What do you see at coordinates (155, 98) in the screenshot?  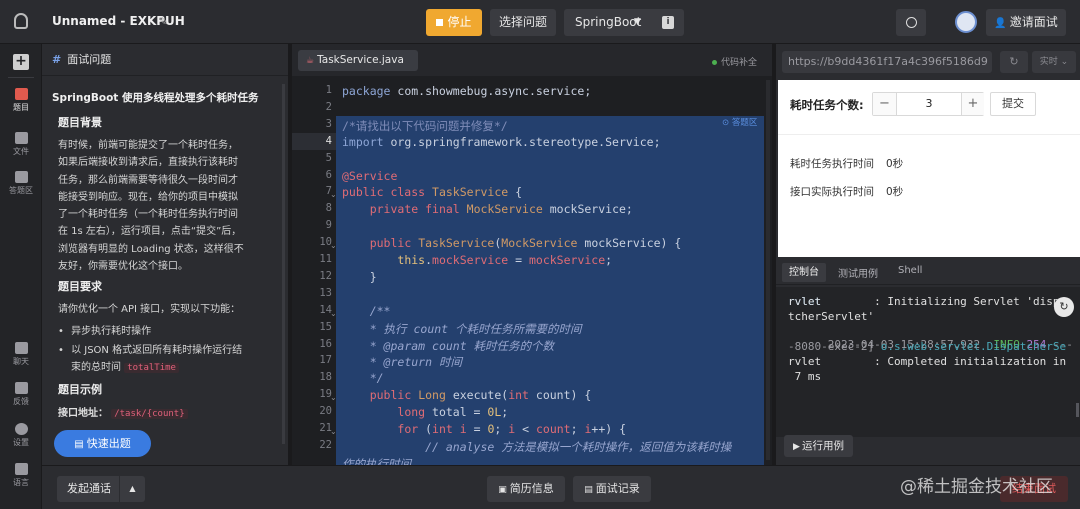 I see `problem-title: SpringBoot 使用多线程处理多个耗时任务` at bounding box center [155, 98].